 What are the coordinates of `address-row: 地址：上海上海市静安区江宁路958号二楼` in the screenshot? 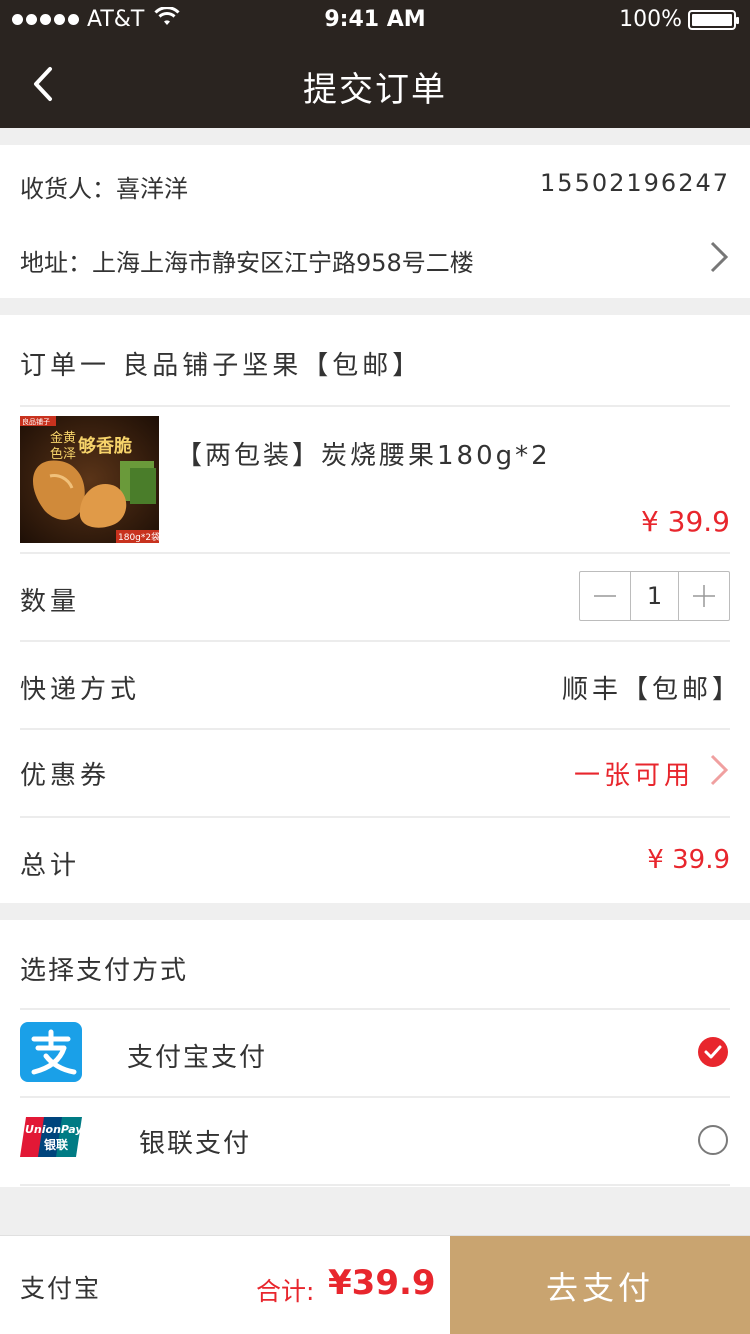 It's located at (375, 260).